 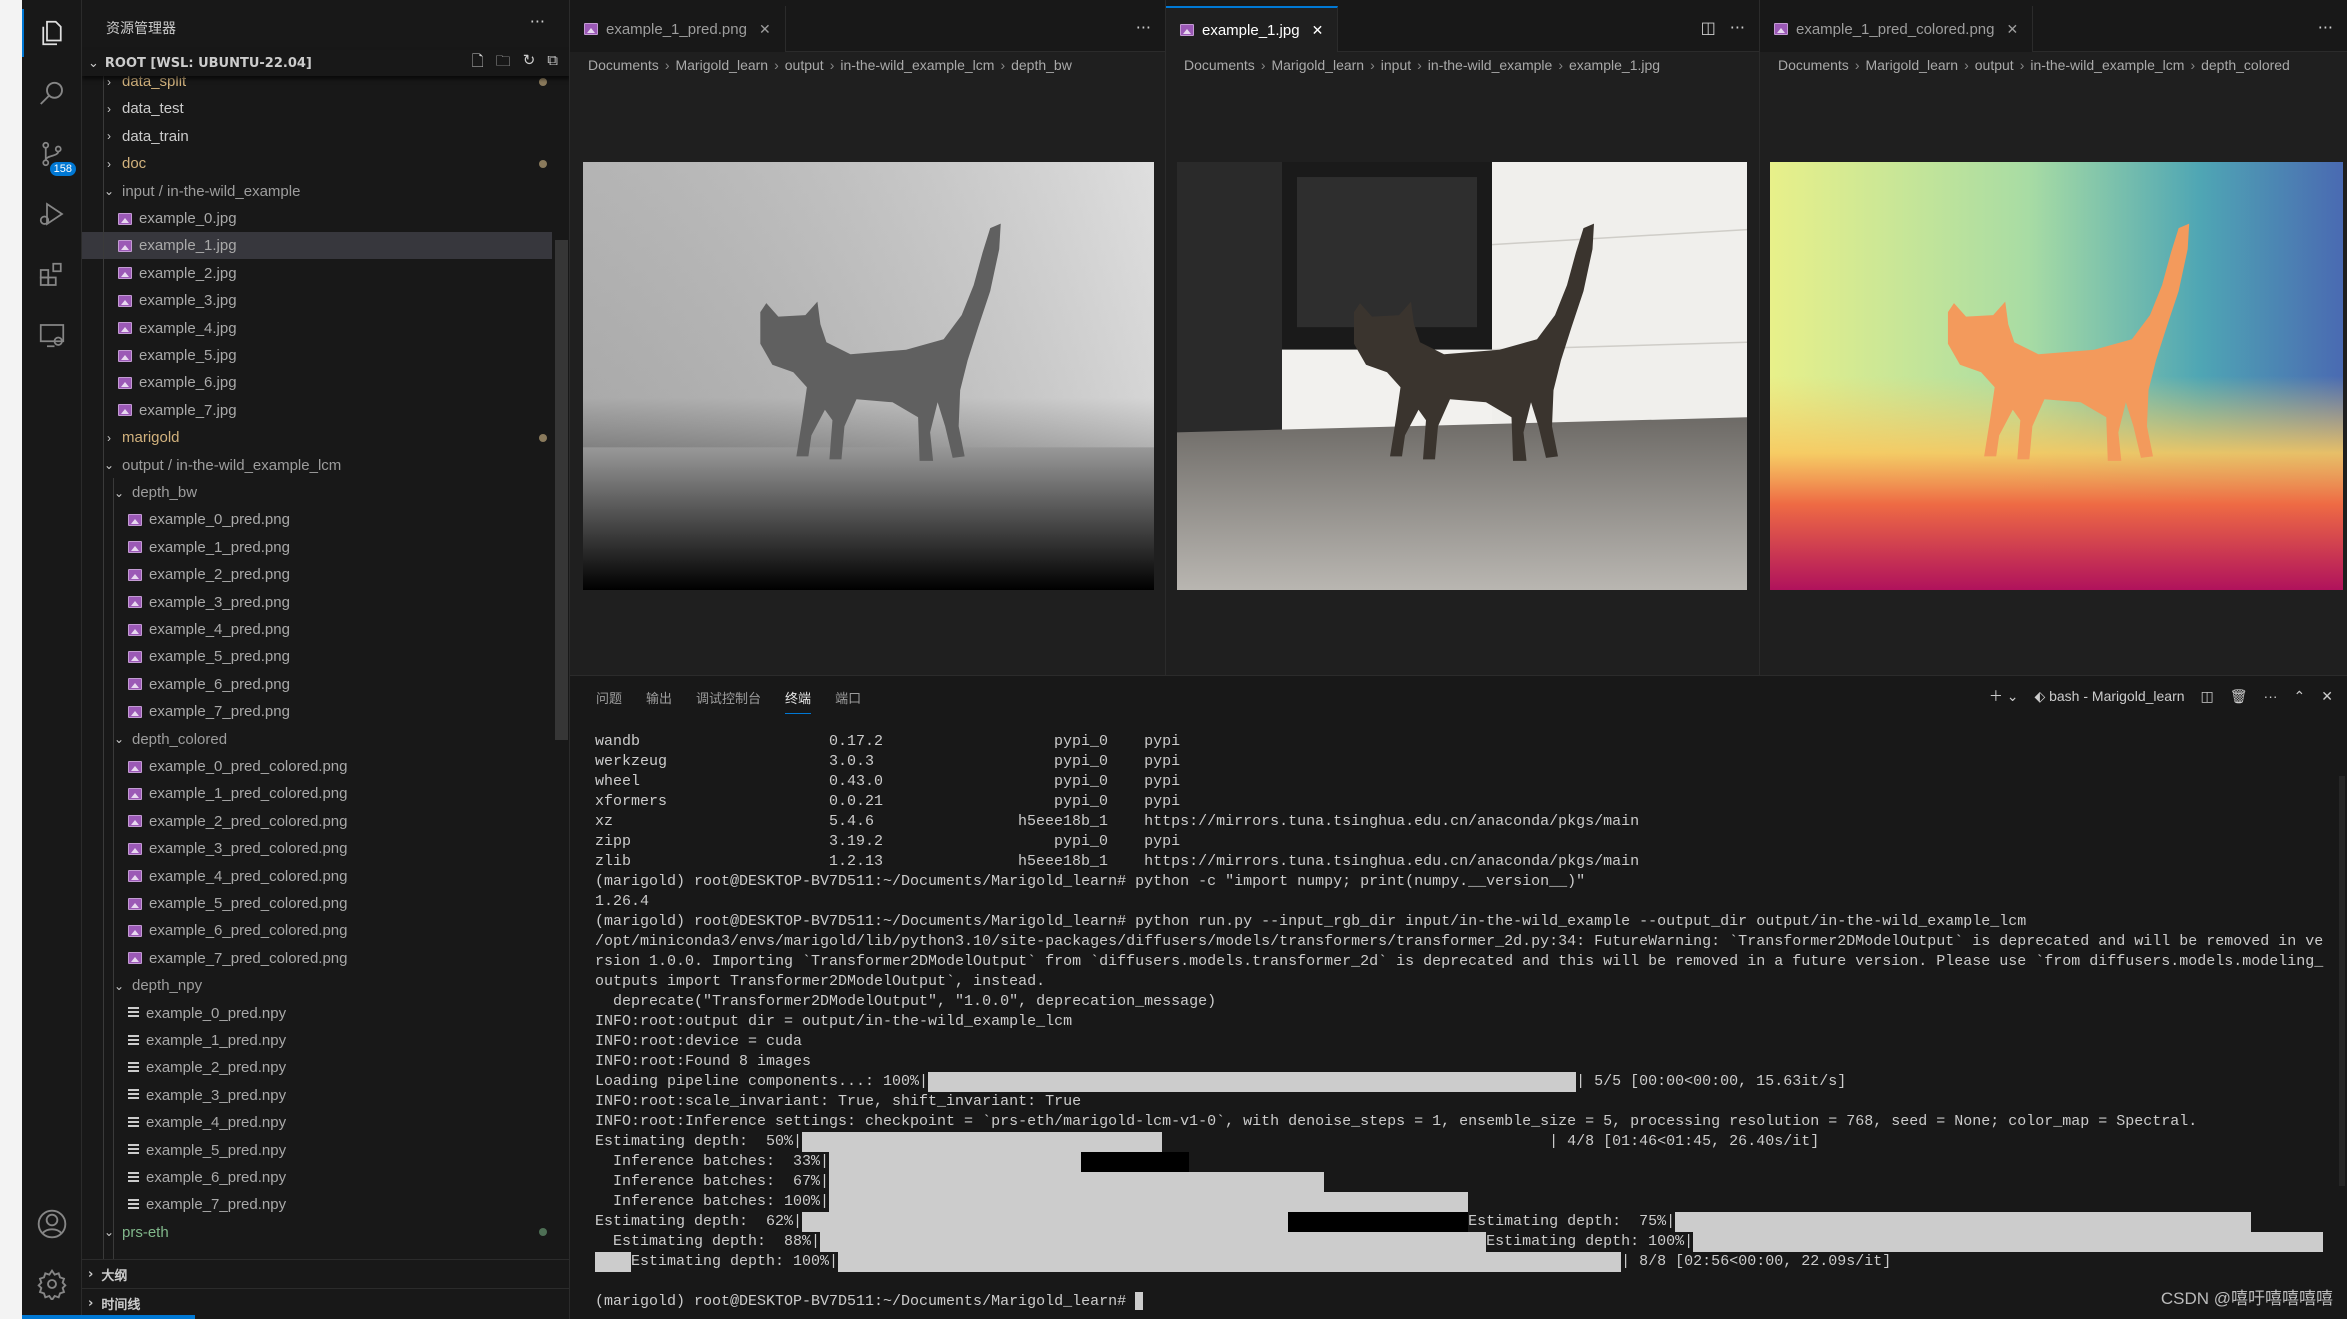 What do you see at coordinates (1252, 29) in the screenshot?
I see `tab-example-1-jpg: example_1.jpg ✕` at bounding box center [1252, 29].